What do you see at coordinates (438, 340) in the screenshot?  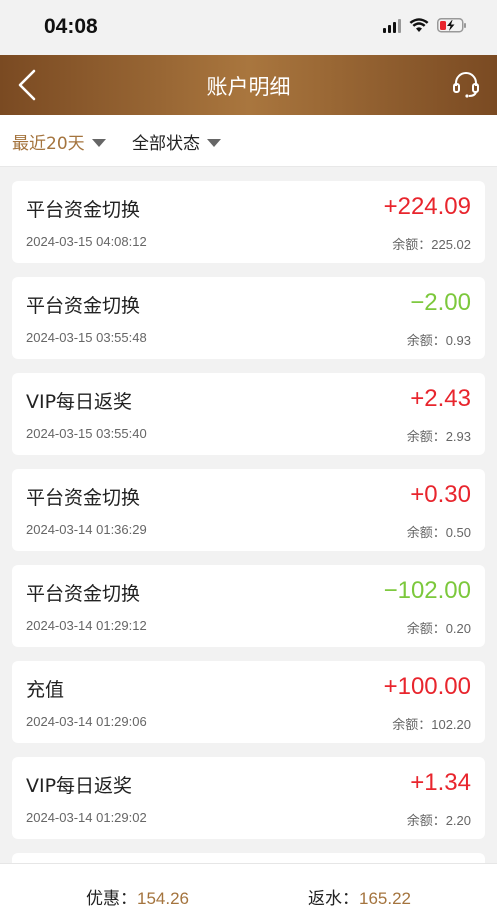 I see `transaction-balance: 余额：0.93` at bounding box center [438, 340].